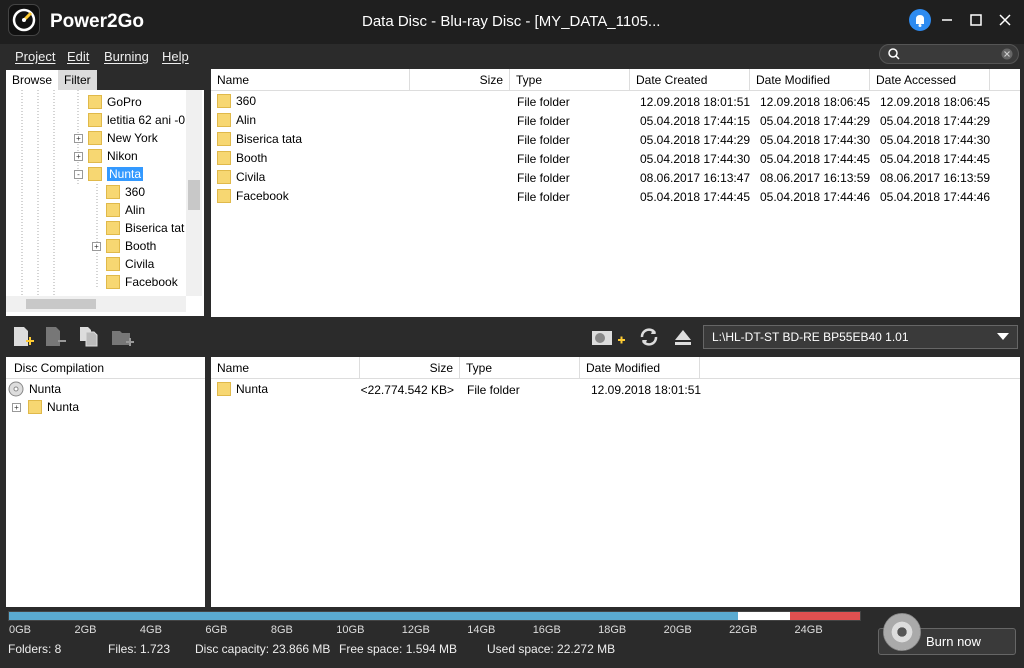 The height and width of the screenshot is (668, 1024). What do you see at coordinates (24, 20) in the screenshot?
I see `power2go-logo-icon` at bounding box center [24, 20].